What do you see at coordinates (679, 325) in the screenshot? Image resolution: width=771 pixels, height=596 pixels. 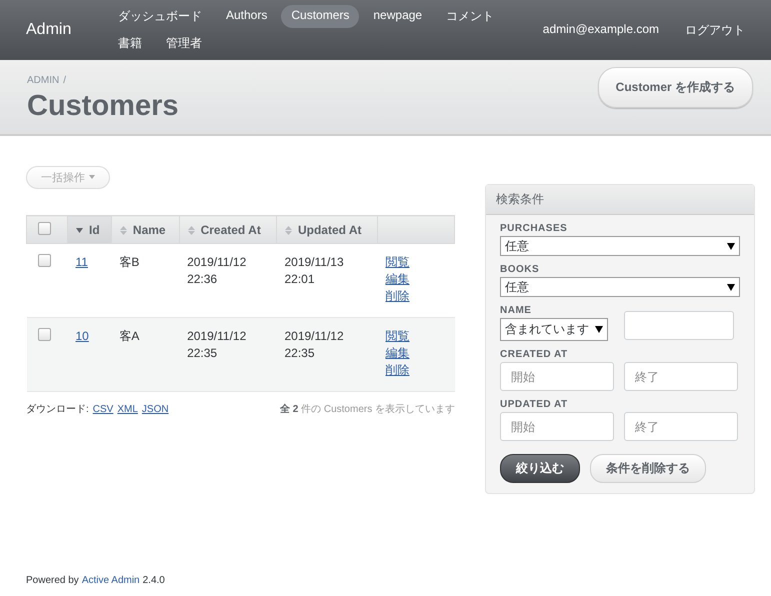 I see `input-field` at bounding box center [679, 325].